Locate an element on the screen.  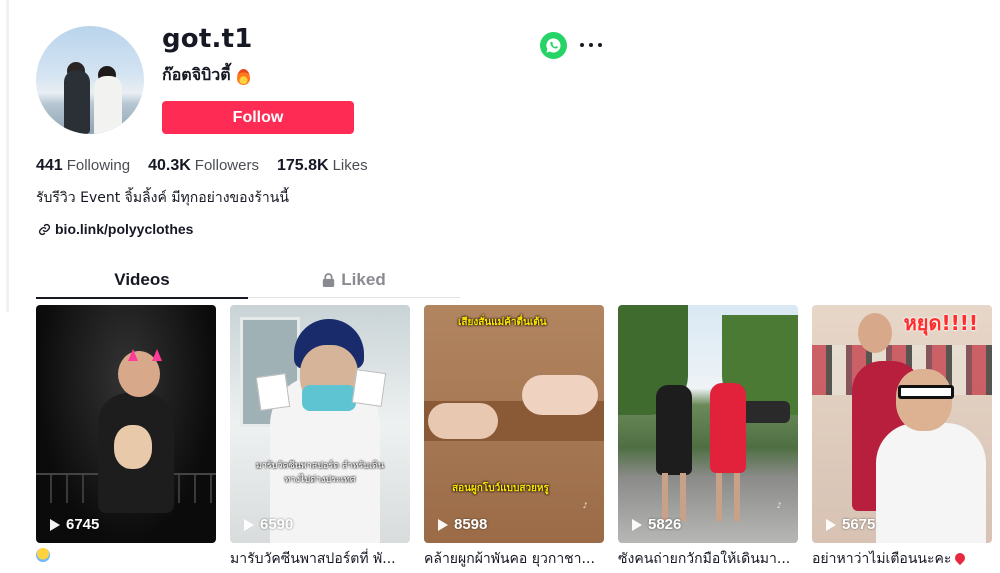
view-count: 6745 is located at coordinates (74, 524).